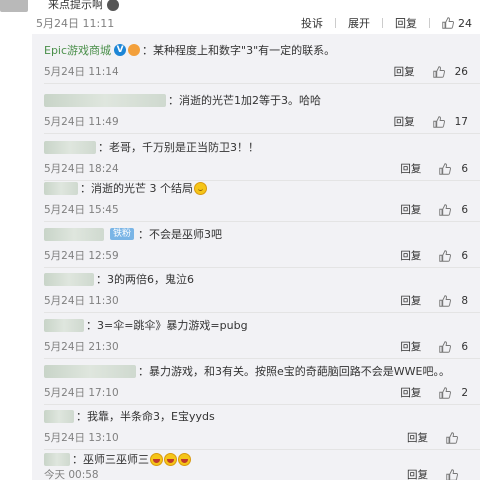 The image size is (480, 480). Describe the element at coordinates (14, 6) in the screenshot. I see `avatar` at that location.